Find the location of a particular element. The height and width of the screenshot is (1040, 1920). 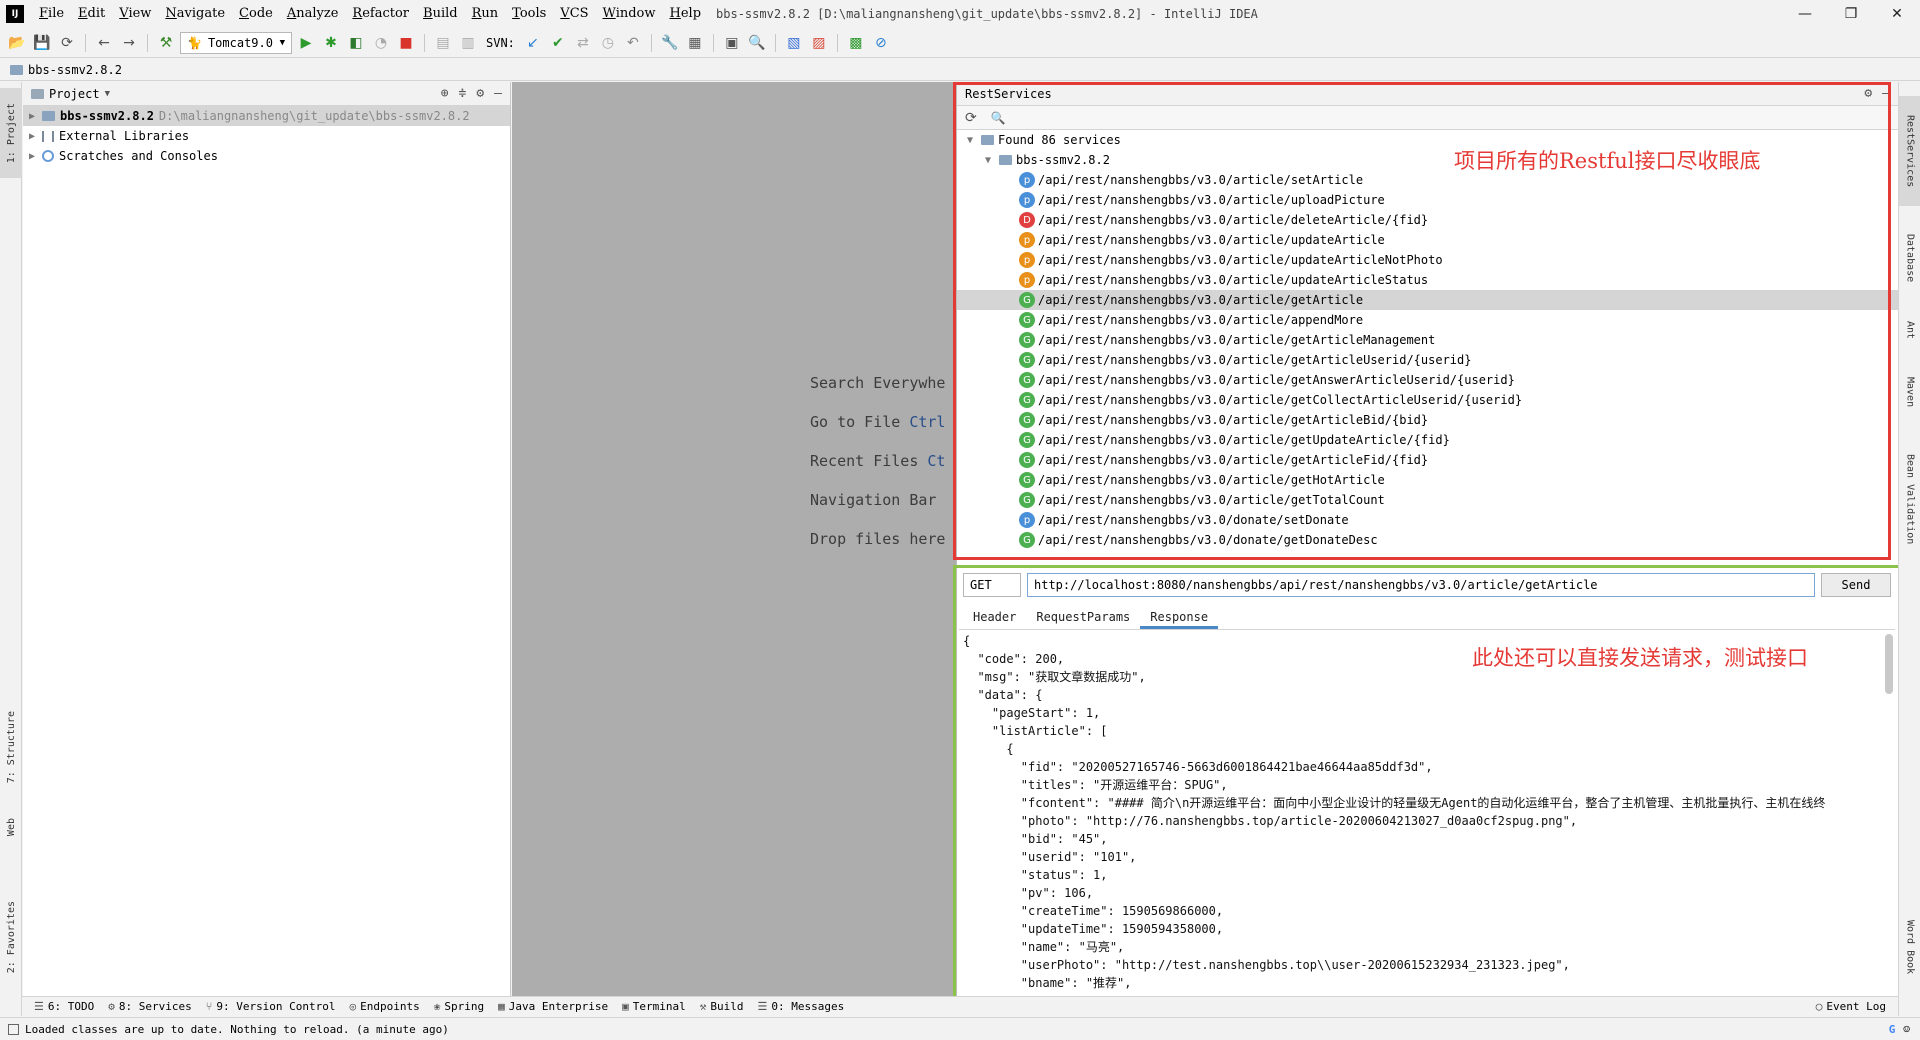

svn-compare-icon: ⇄ is located at coordinates (583, 43).